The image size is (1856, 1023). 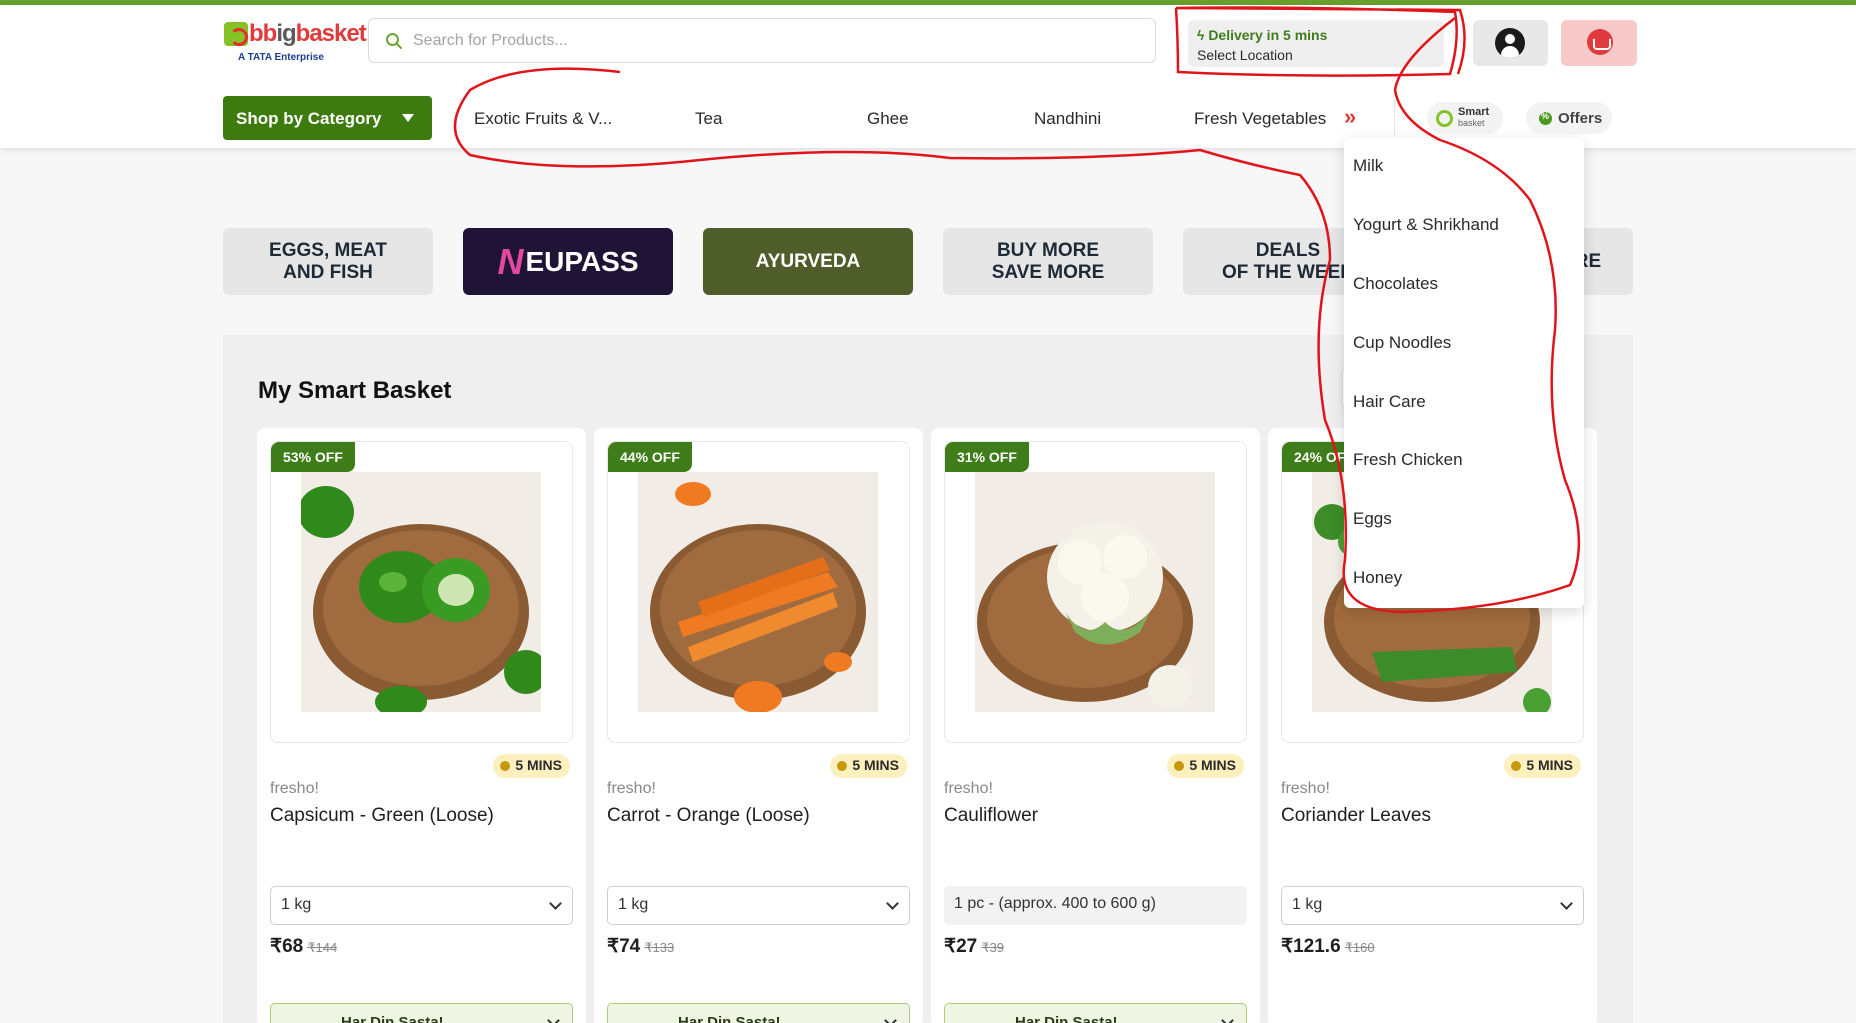 I want to click on search-bar, so click(x=762, y=40).